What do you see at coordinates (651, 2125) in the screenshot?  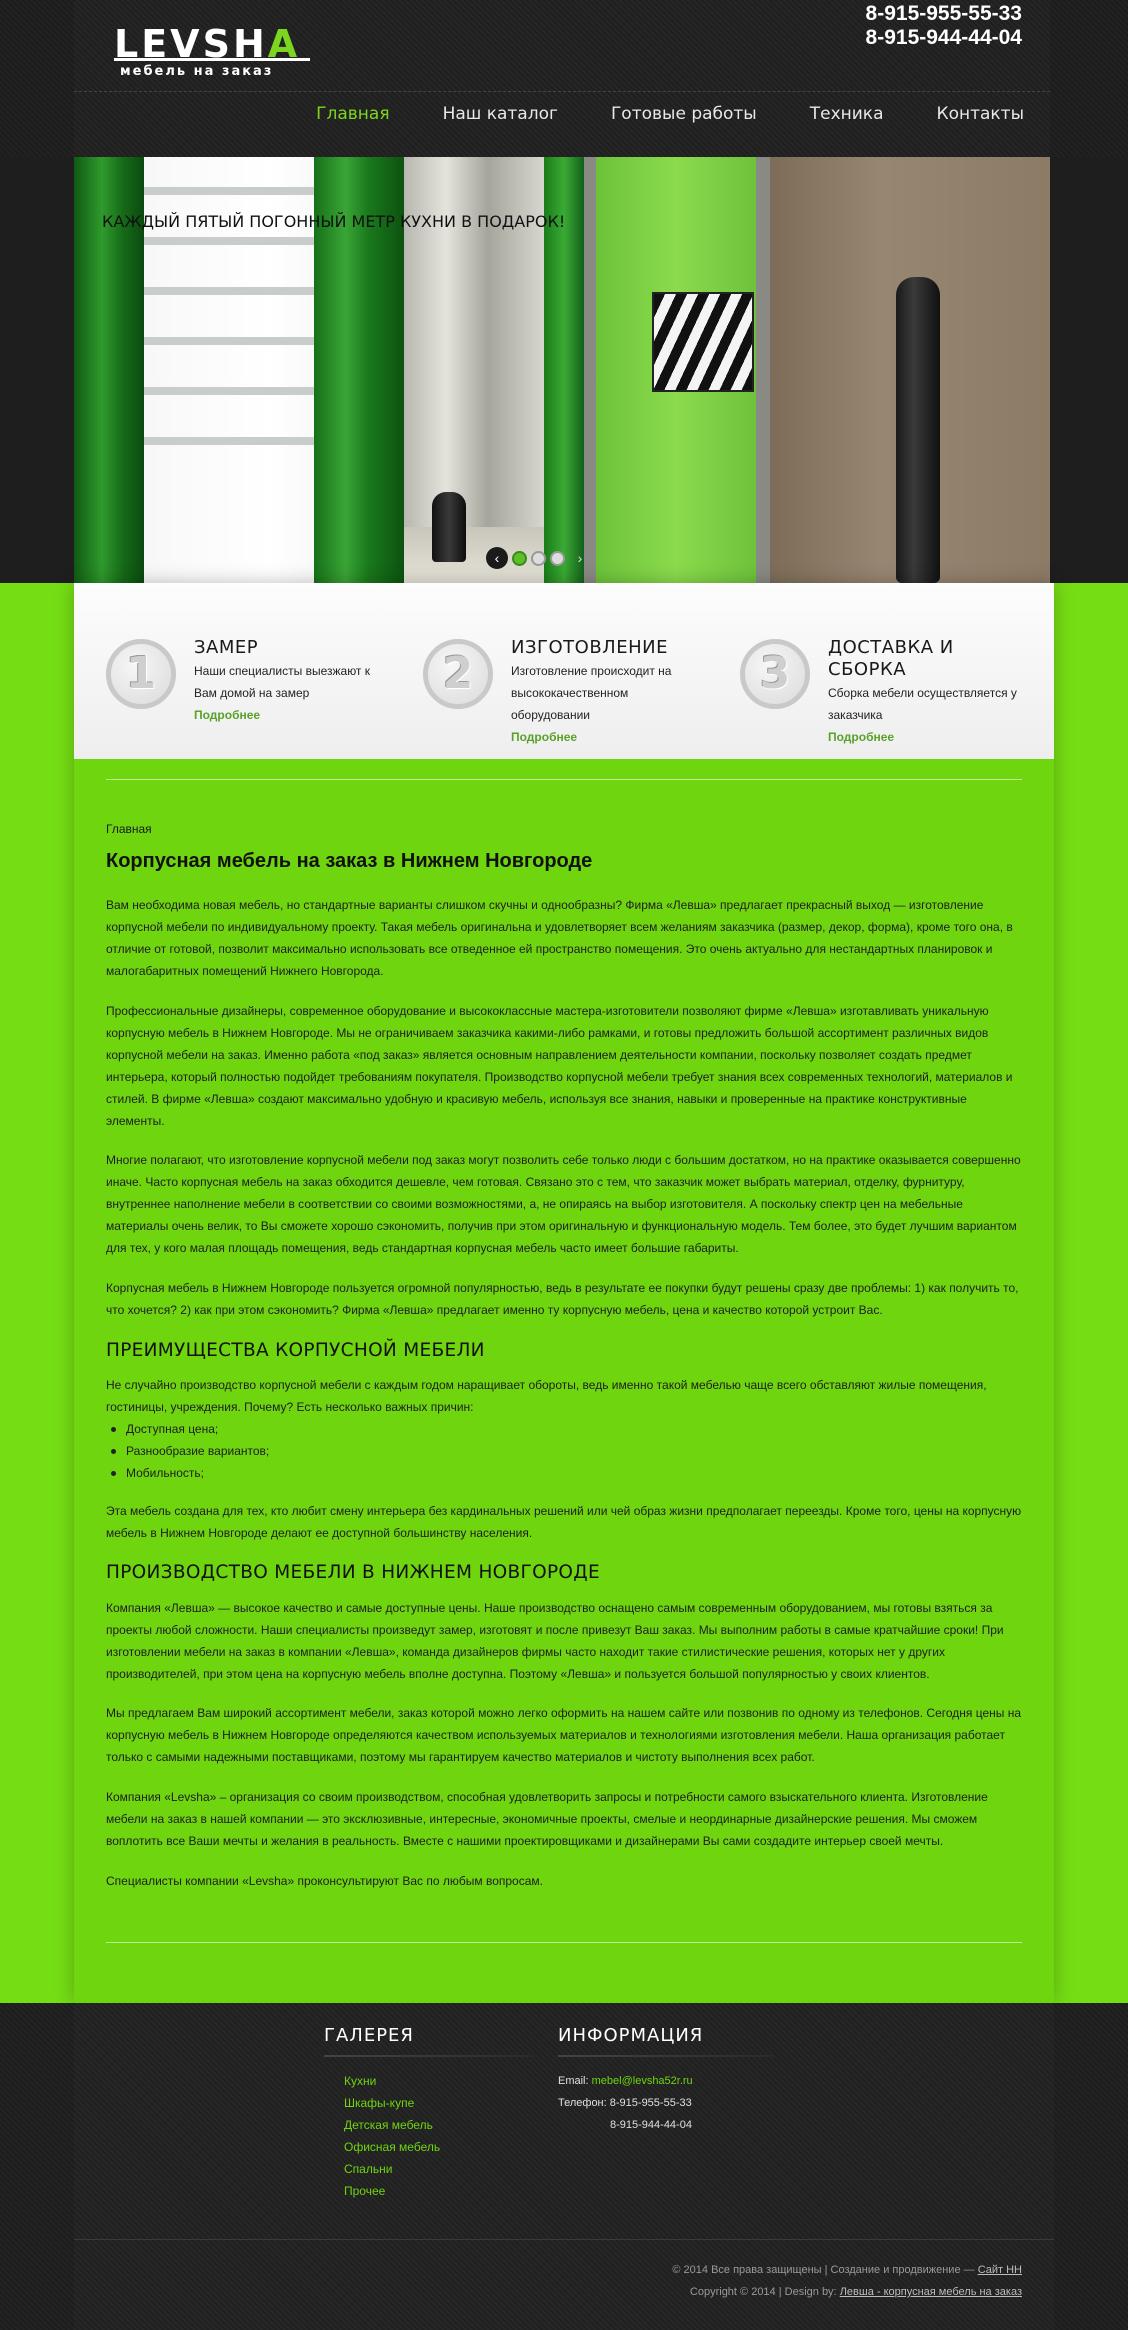 I see `footer-phone-2: 8-915-944-44-04` at bounding box center [651, 2125].